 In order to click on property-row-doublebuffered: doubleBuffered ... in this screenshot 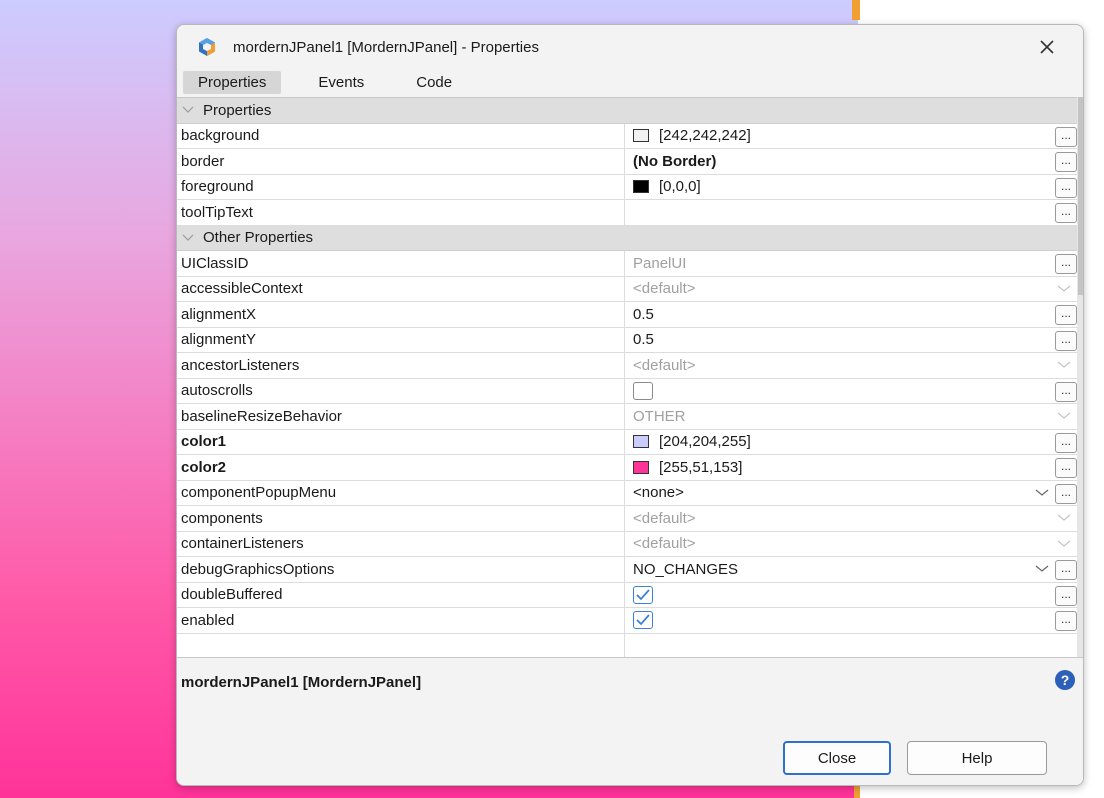, I will do `click(627, 595)`.